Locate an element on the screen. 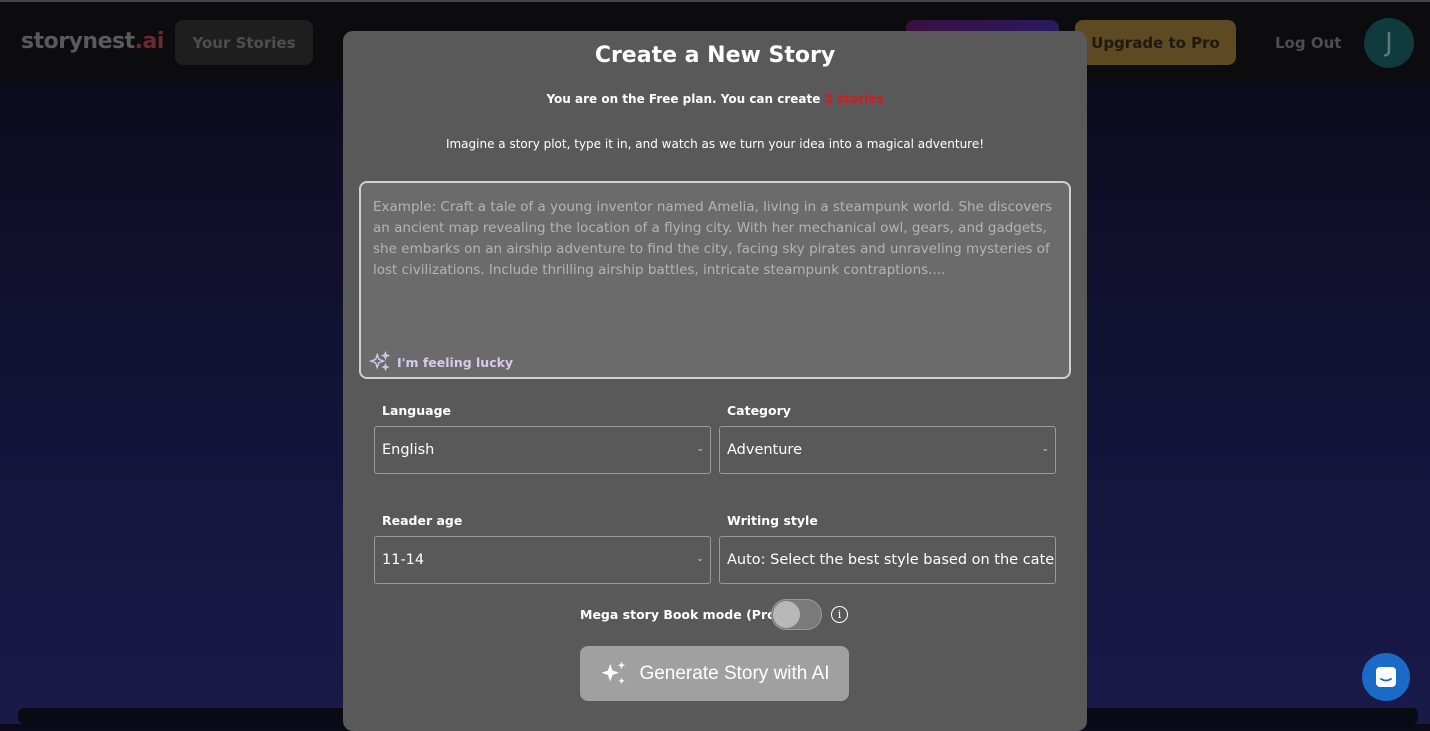 Image resolution: width=1430 pixels, height=731 pixels. language-label: Language is located at coordinates (417, 410).